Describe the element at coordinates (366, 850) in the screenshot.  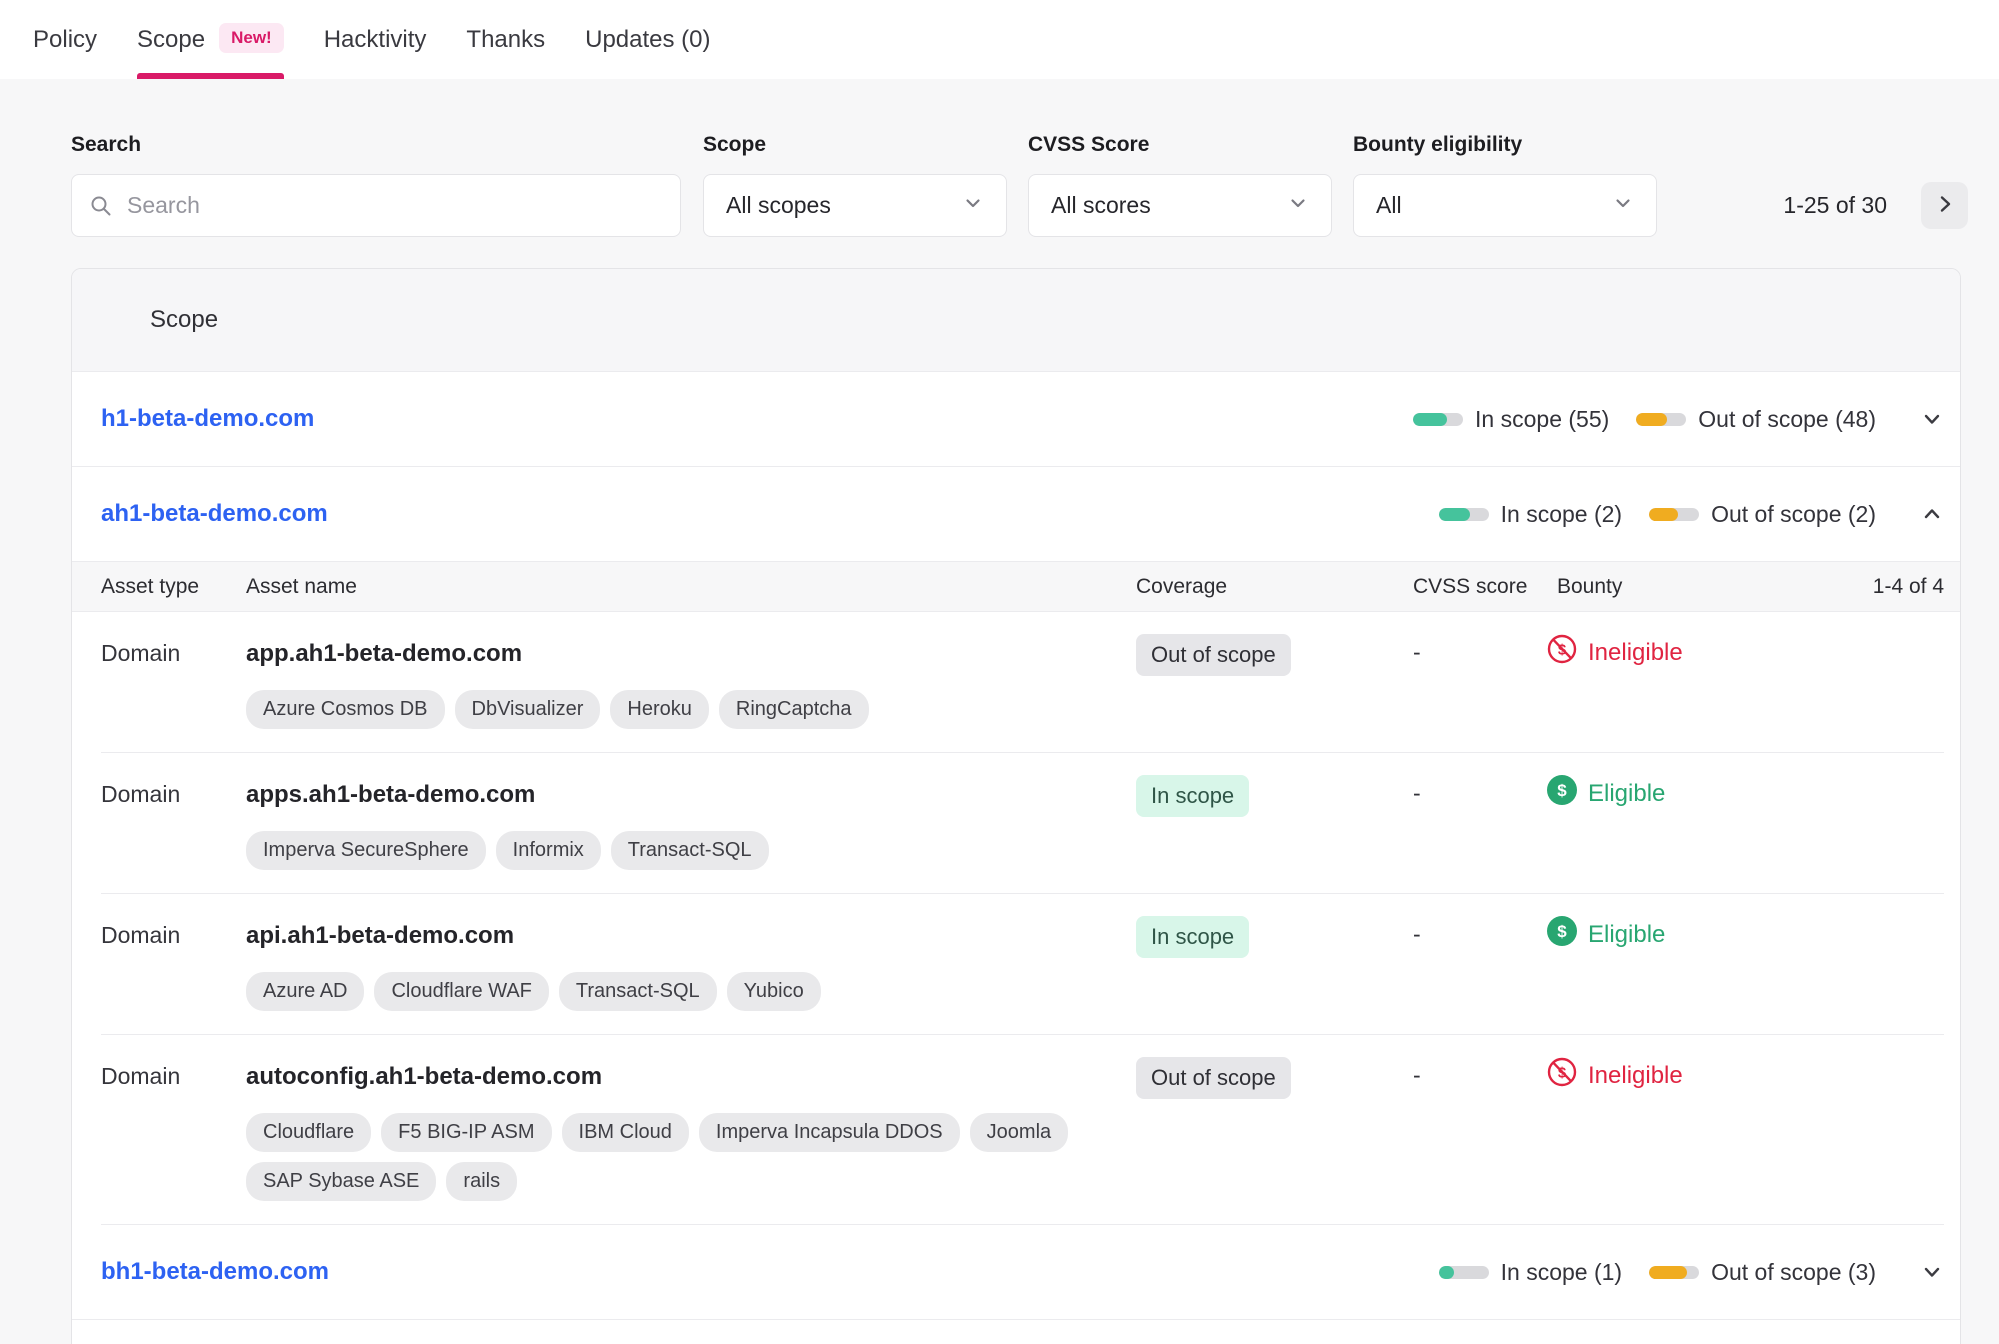
I see `technology-tag: Imperva SecureSphere` at that location.